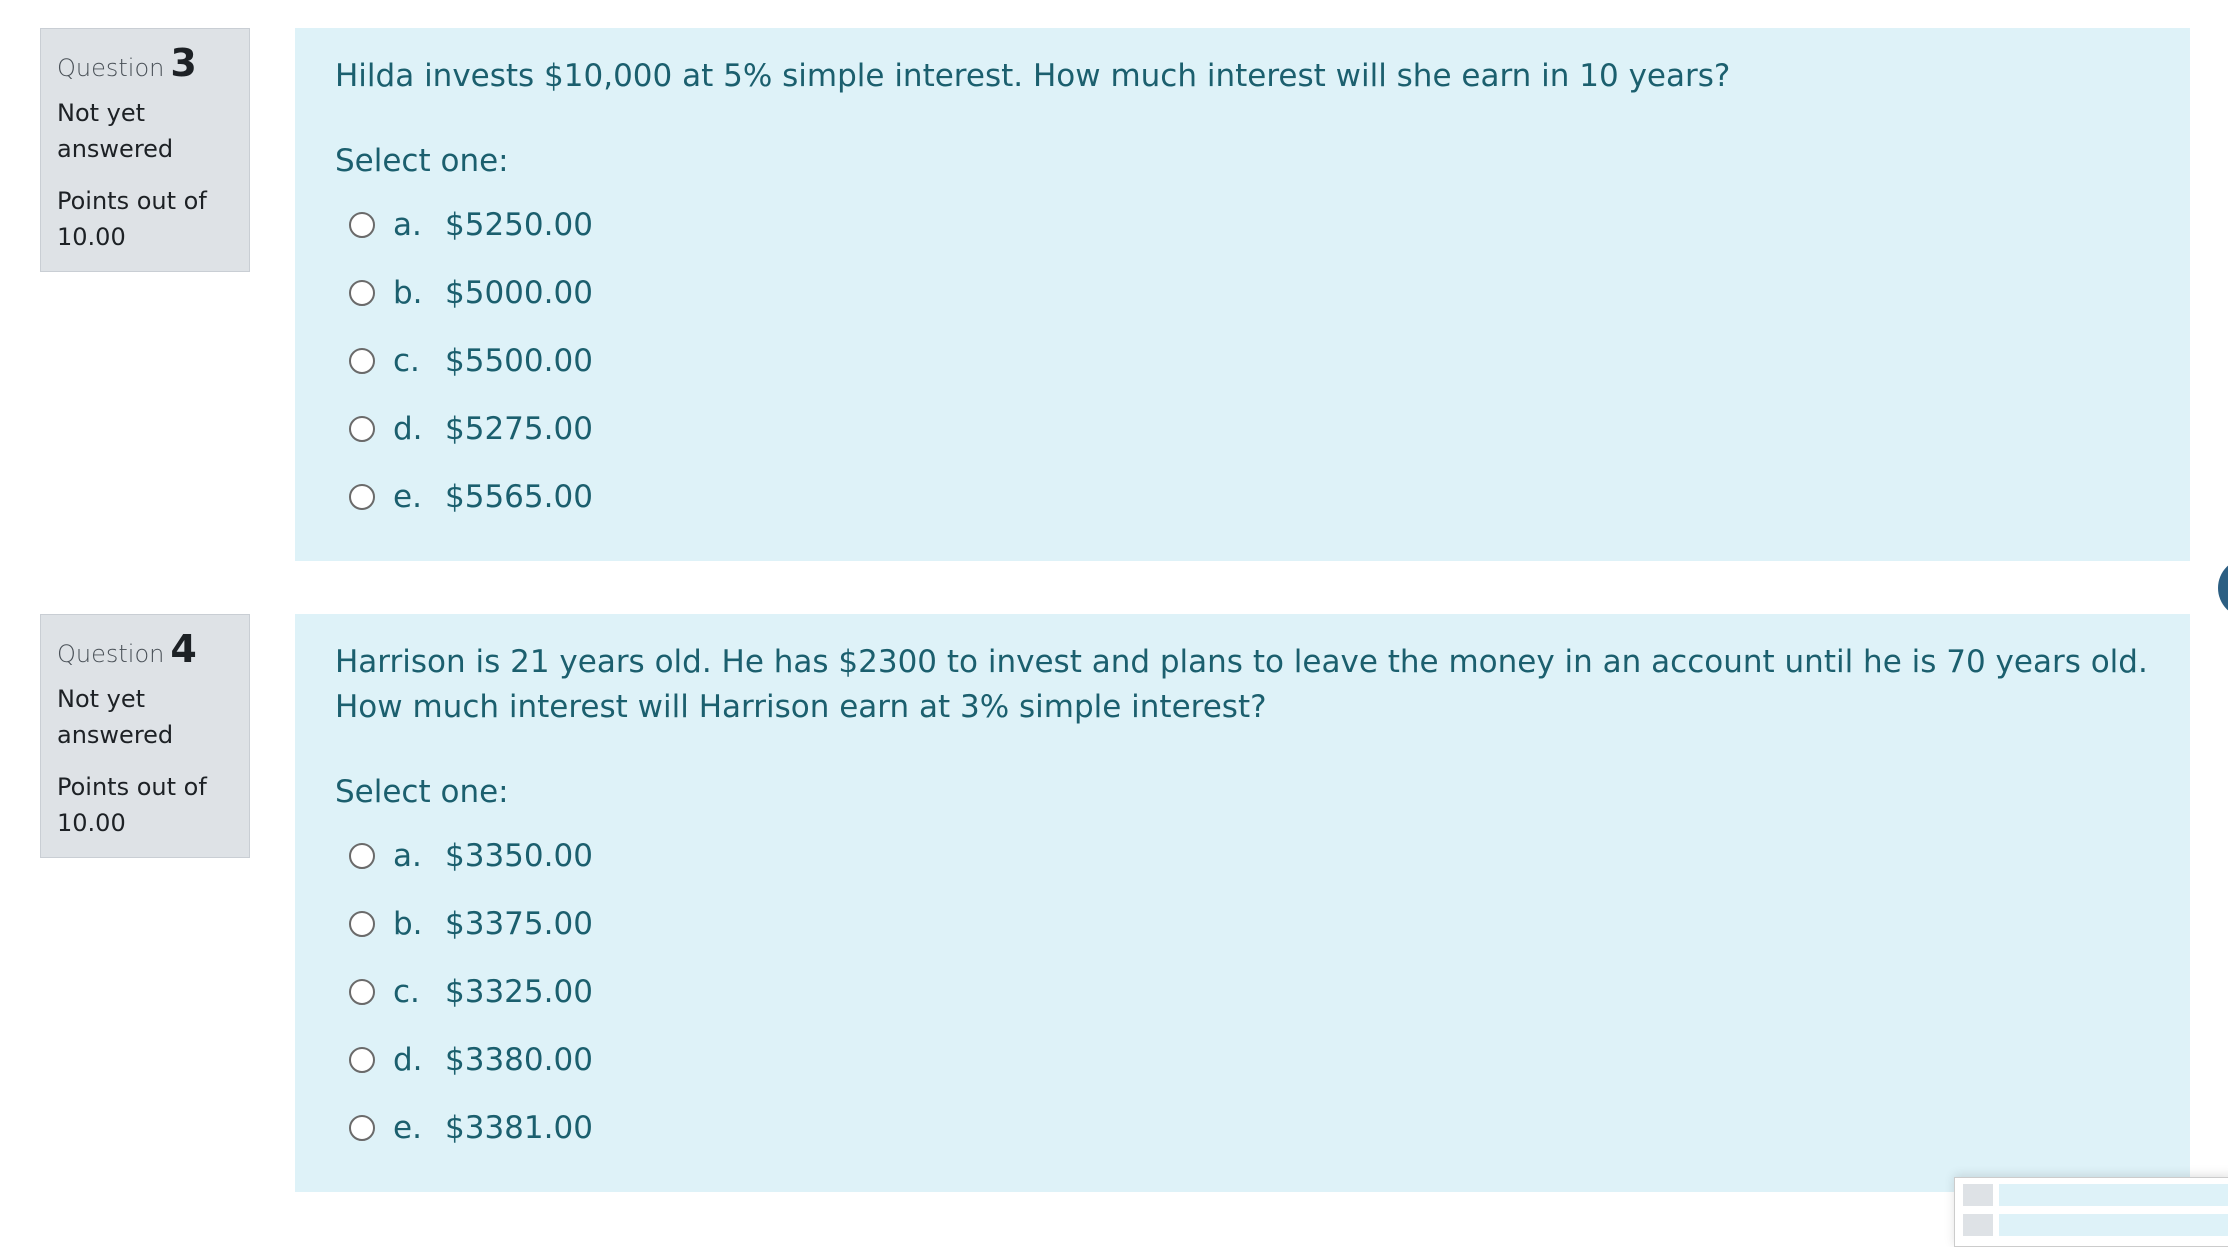 The height and width of the screenshot is (1247, 2228). What do you see at coordinates (519, 992) in the screenshot?
I see `answer-value: $3325.00` at bounding box center [519, 992].